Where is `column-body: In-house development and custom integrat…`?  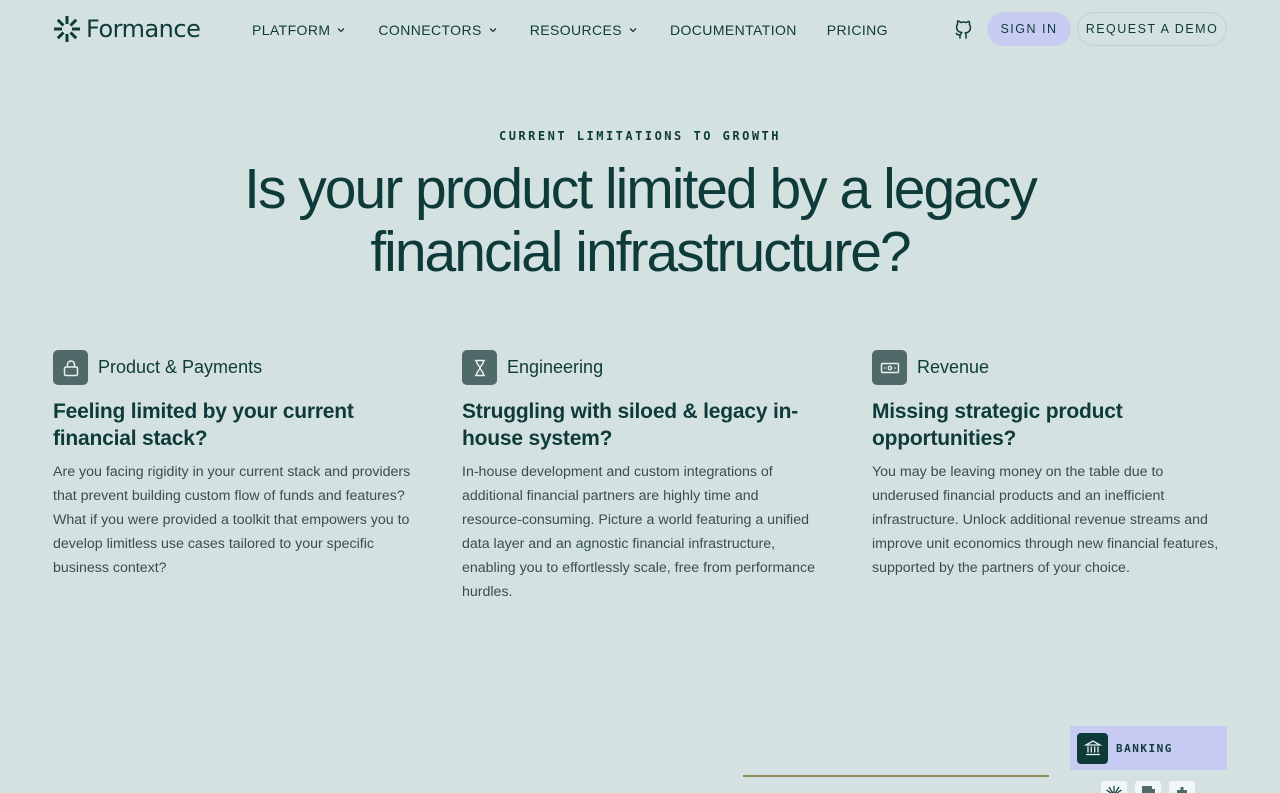
column-body: In-house development and custom integrat… is located at coordinates (639, 532).